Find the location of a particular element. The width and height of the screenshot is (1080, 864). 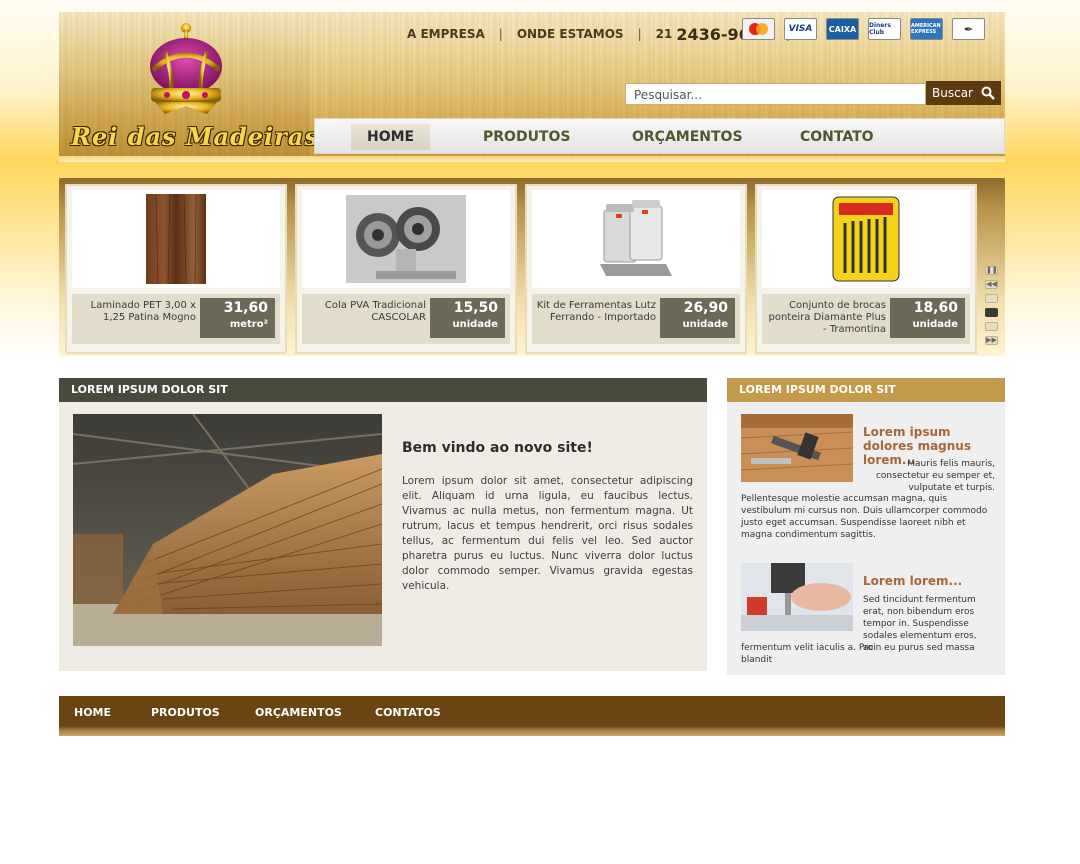

header-divider is located at coordinates (532, 159).